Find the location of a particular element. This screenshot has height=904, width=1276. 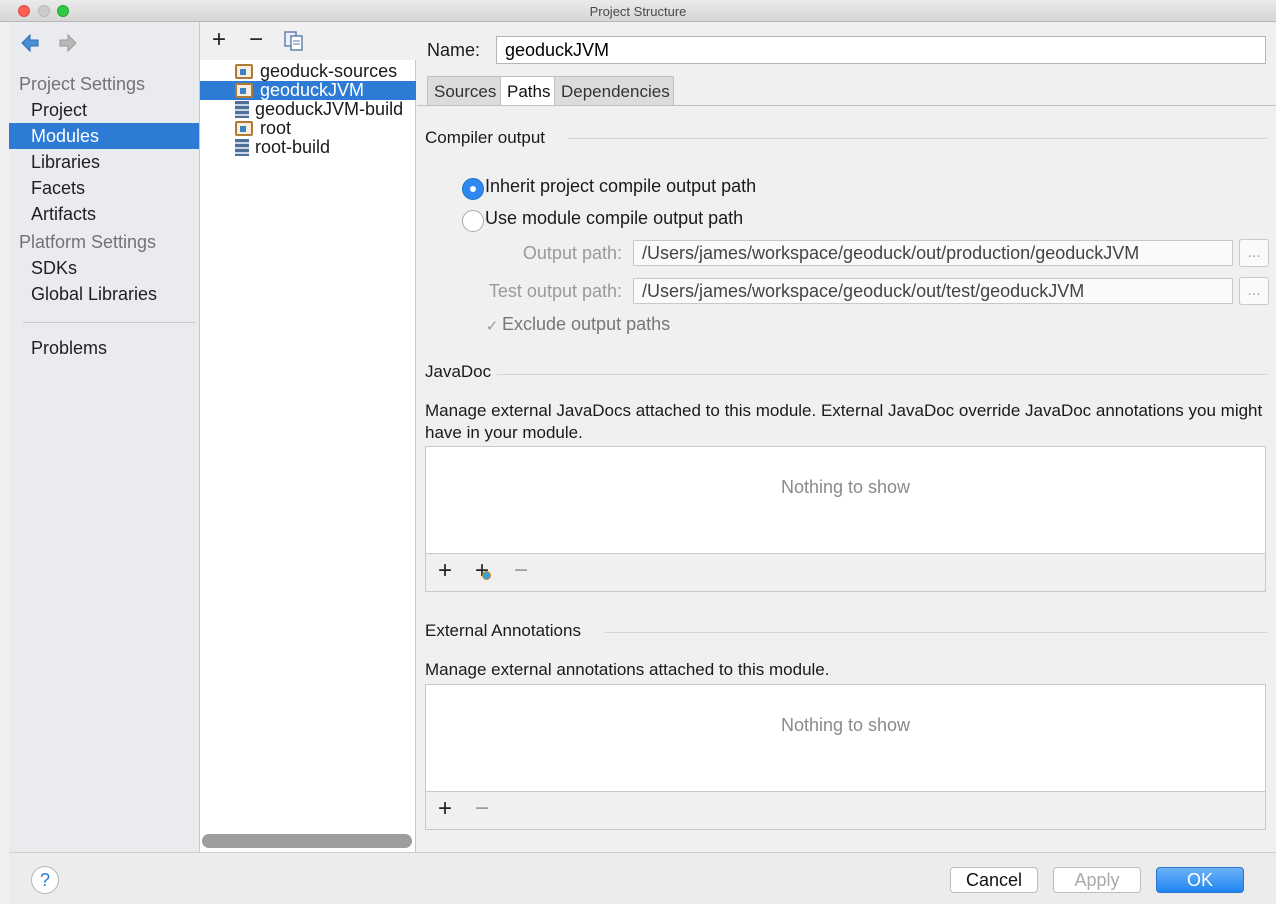

tree-item-label: geoduck-sources is located at coordinates (329, 71).